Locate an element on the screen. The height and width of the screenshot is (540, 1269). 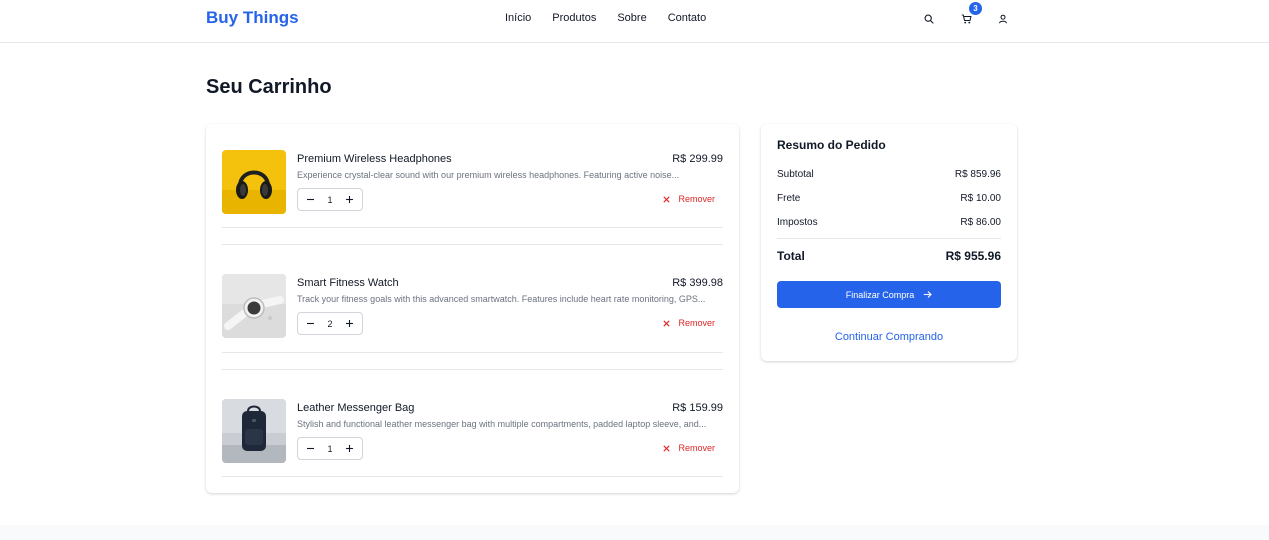
checkout-button: Finalizar Compra is located at coordinates (889, 294).